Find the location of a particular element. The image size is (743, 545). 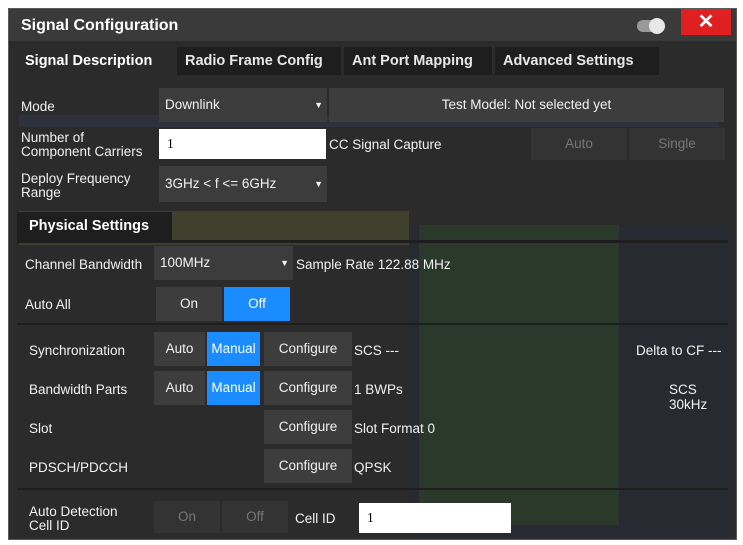

auto-all-off-button: Off is located at coordinates (257, 304).